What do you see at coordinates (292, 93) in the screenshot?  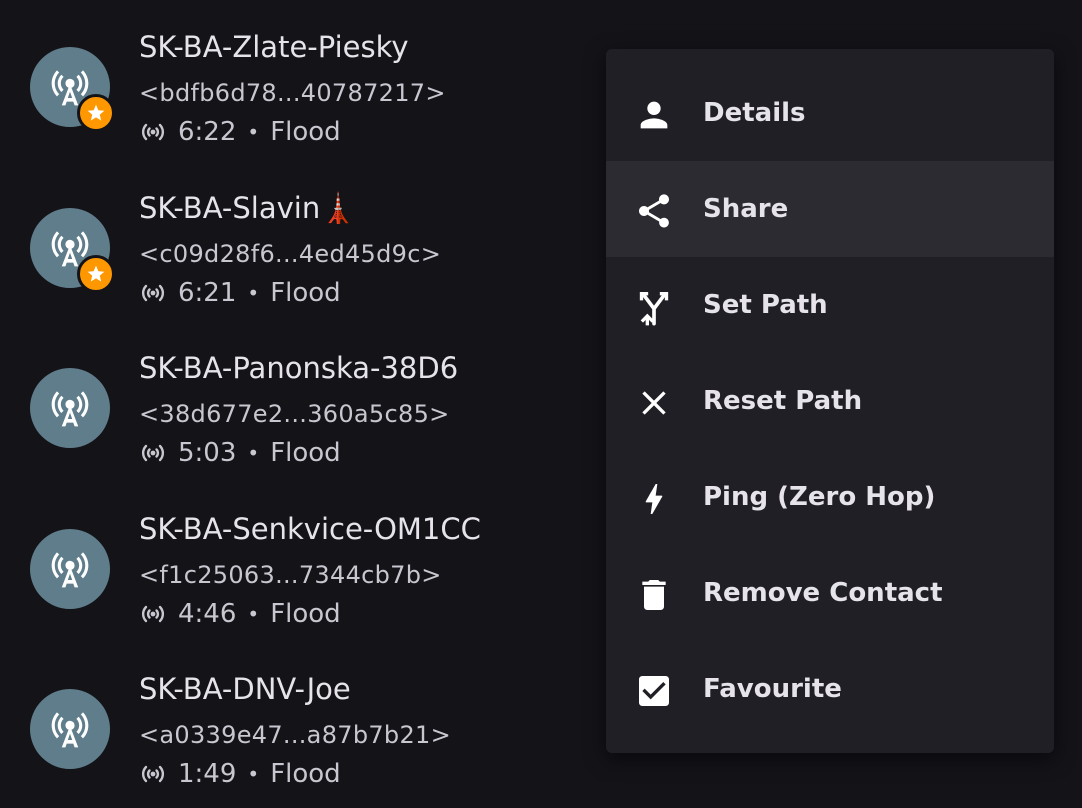 I see `contact-public-key: <bdfb6d78...40787217>` at bounding box center [292, 93].